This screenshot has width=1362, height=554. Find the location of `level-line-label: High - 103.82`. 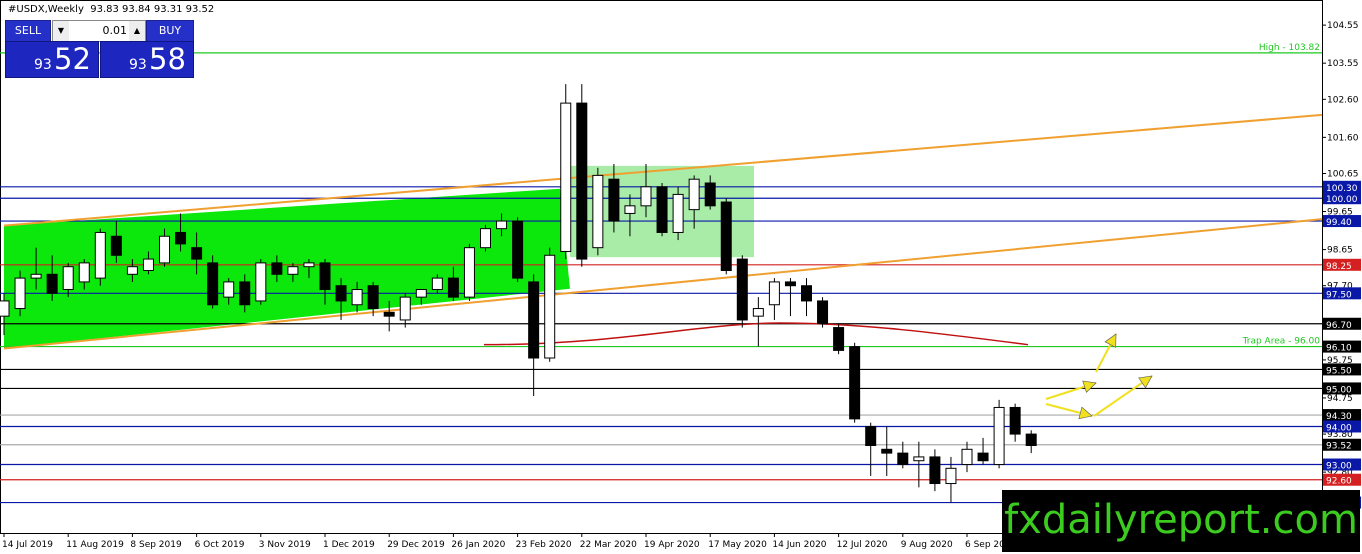

level-line-label: High - 103.82 is located at coordinates (1289, 48).